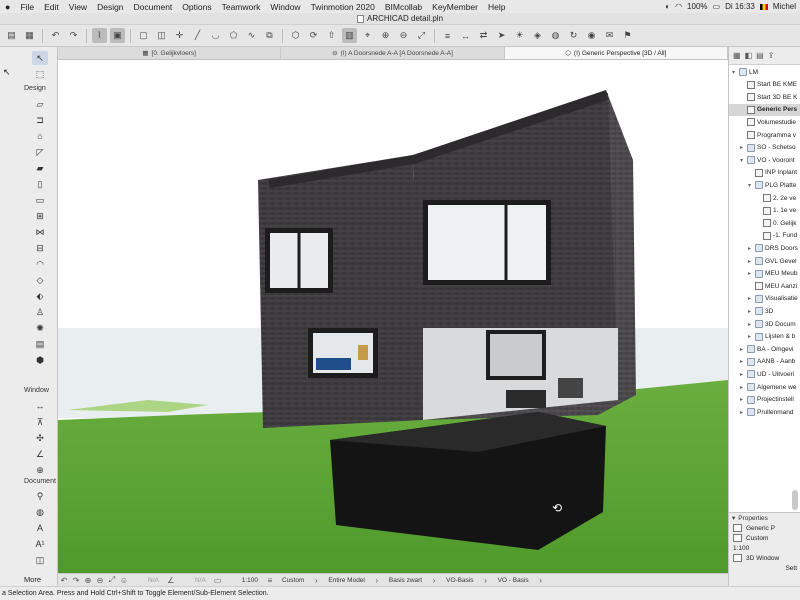  I want to click on dimension-tool-icon: ↔, so click(40, 406).